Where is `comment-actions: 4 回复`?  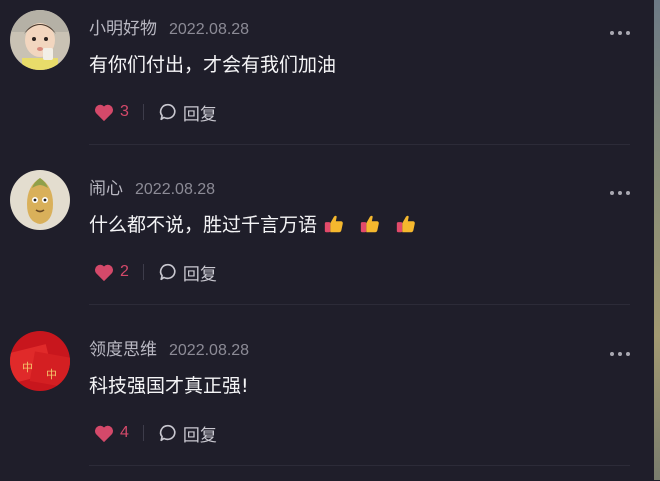 comment-actions: 4 回复 is located at coordinates (155, 433).